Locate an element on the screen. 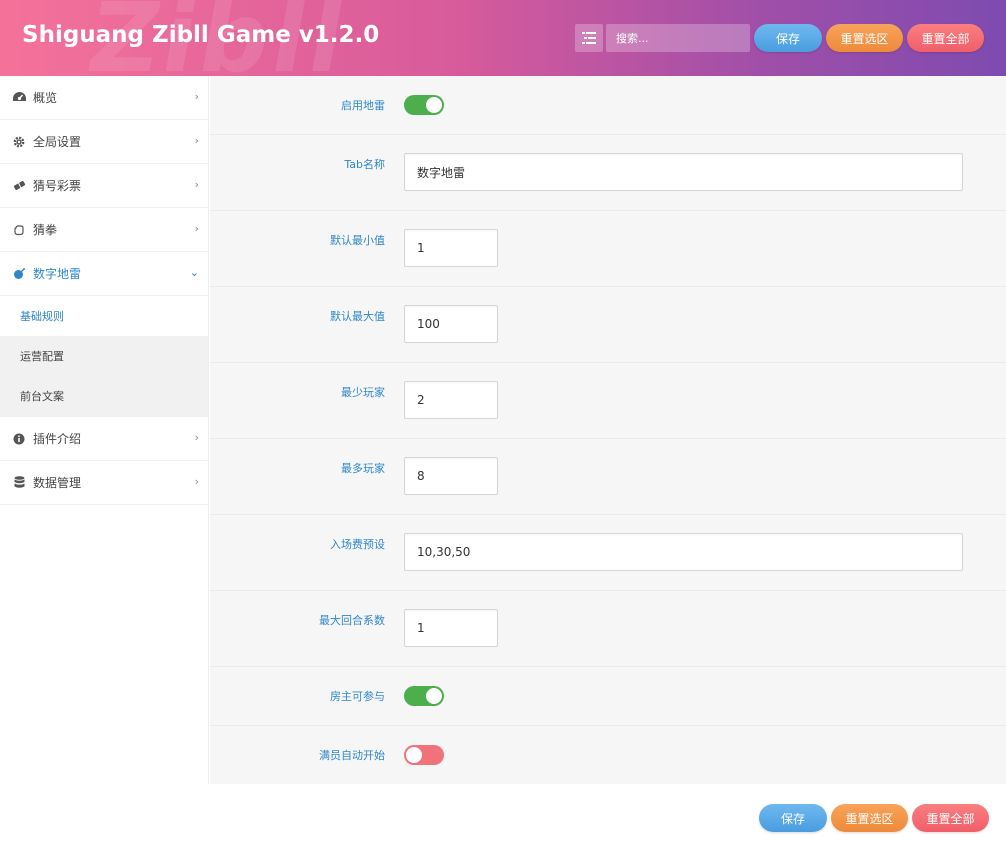  expand-all-button is located at coordinates (589, 38).